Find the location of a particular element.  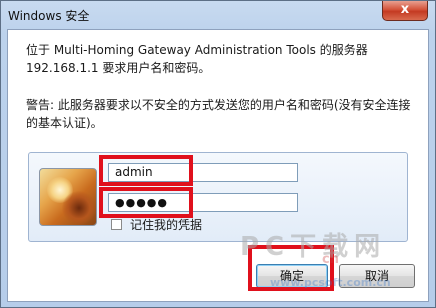

watermark-logo: PC下载网 is located at coordinates (313, 247).